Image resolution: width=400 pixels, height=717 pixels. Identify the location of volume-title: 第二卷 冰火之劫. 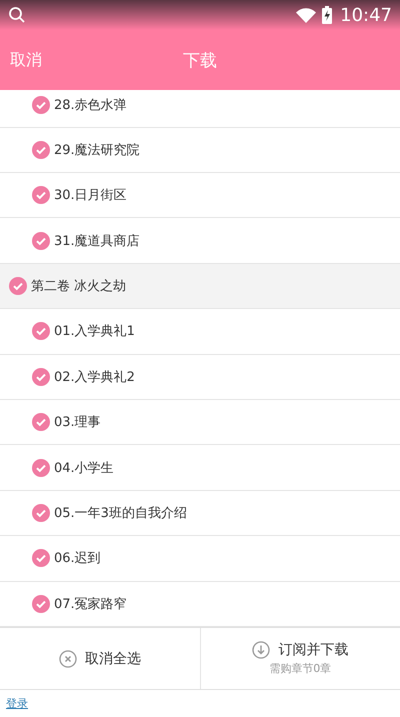
(78, 287).